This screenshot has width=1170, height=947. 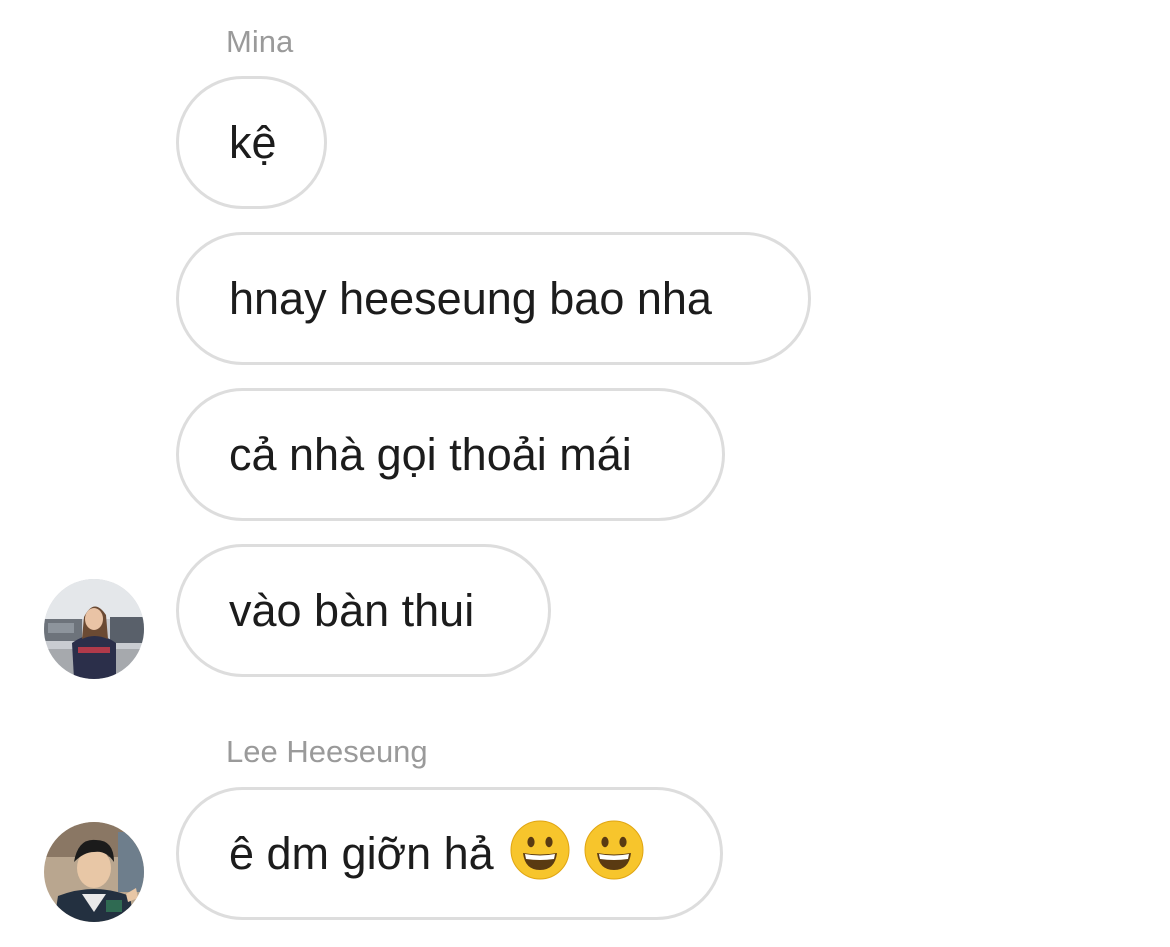 What do you see at coordinates (361, 853) in the screenshot?
I see `message-text: ê dm giỡn hả` at bounding box center [361, 853].